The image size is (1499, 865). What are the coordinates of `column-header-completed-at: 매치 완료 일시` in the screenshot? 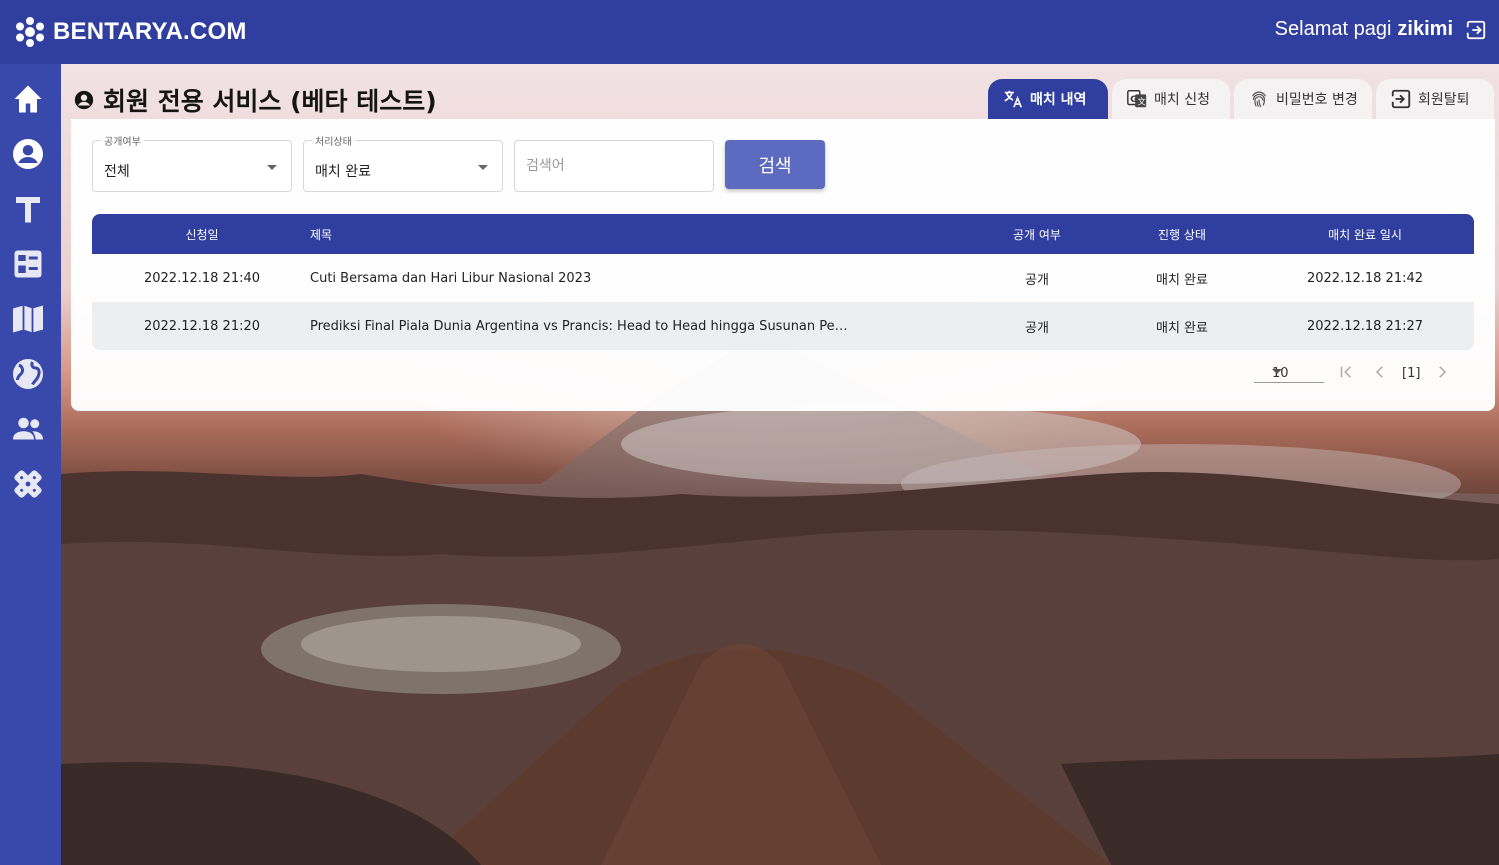 It's located at (1365, 234).